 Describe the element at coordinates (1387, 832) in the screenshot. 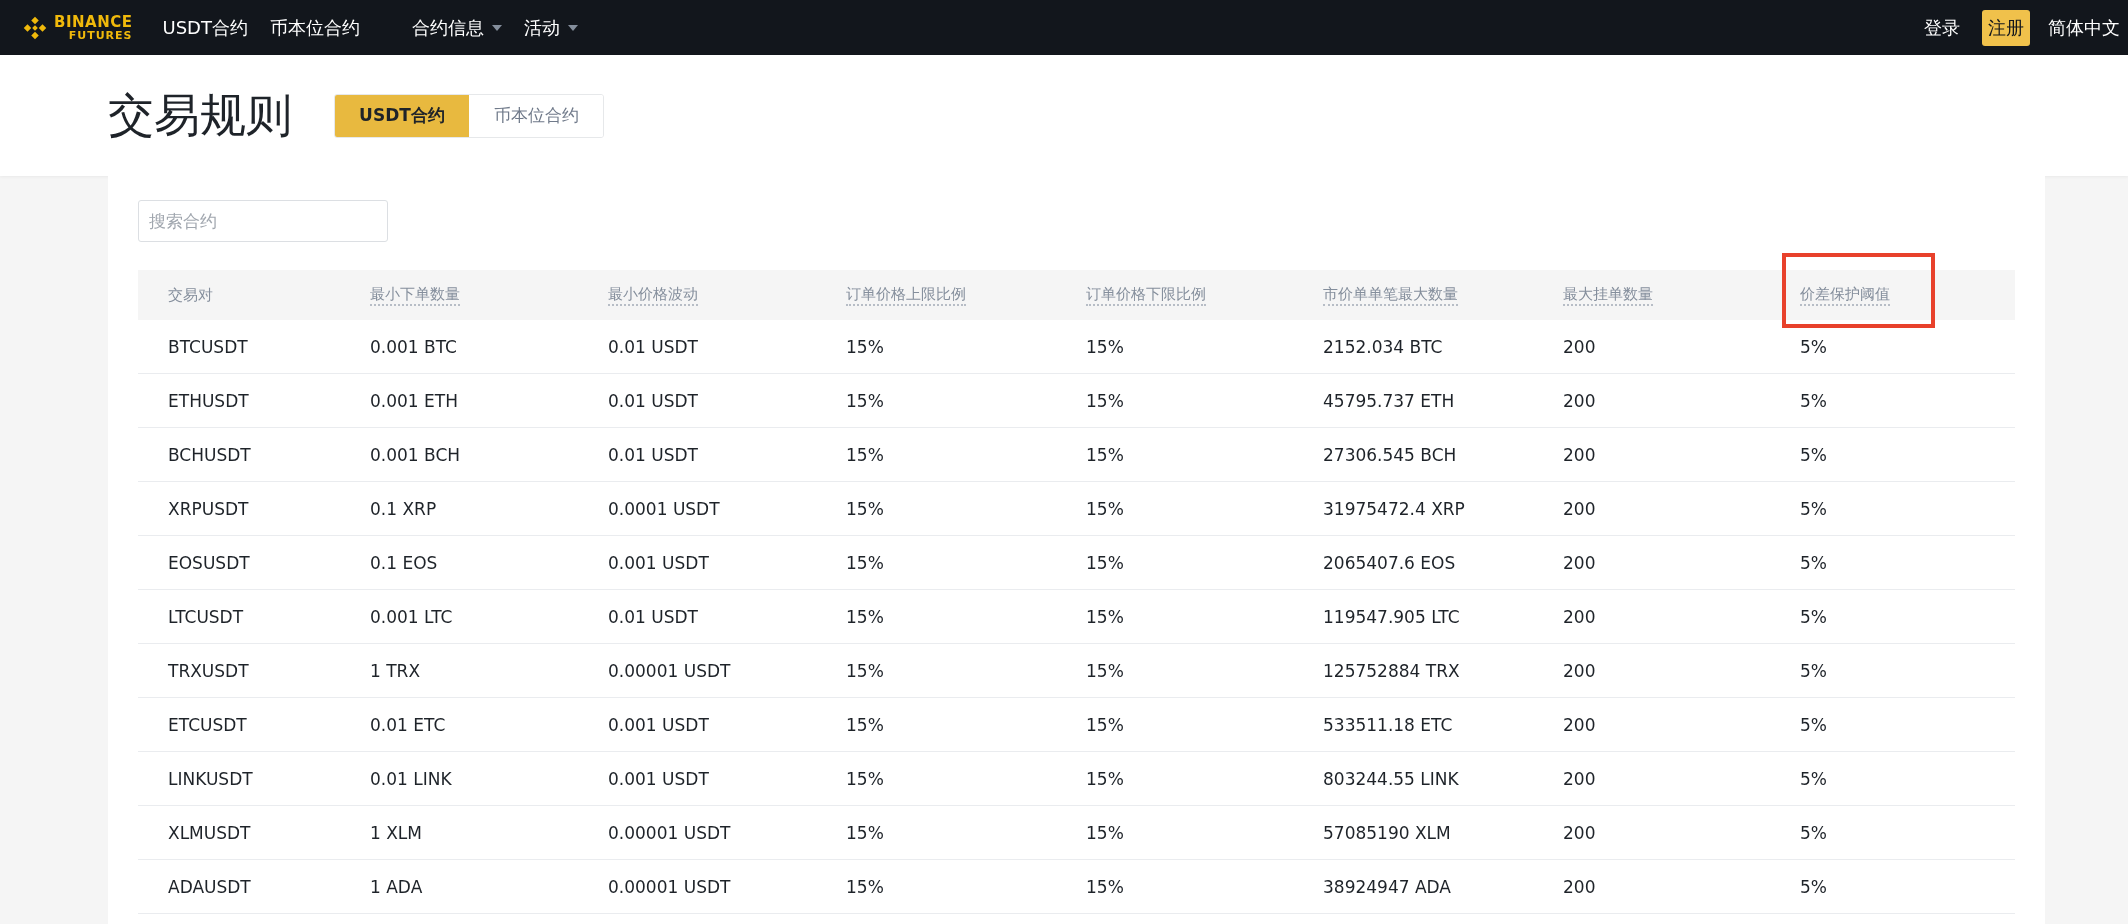

I see `table-cell: 57085190 XLM` at that location.